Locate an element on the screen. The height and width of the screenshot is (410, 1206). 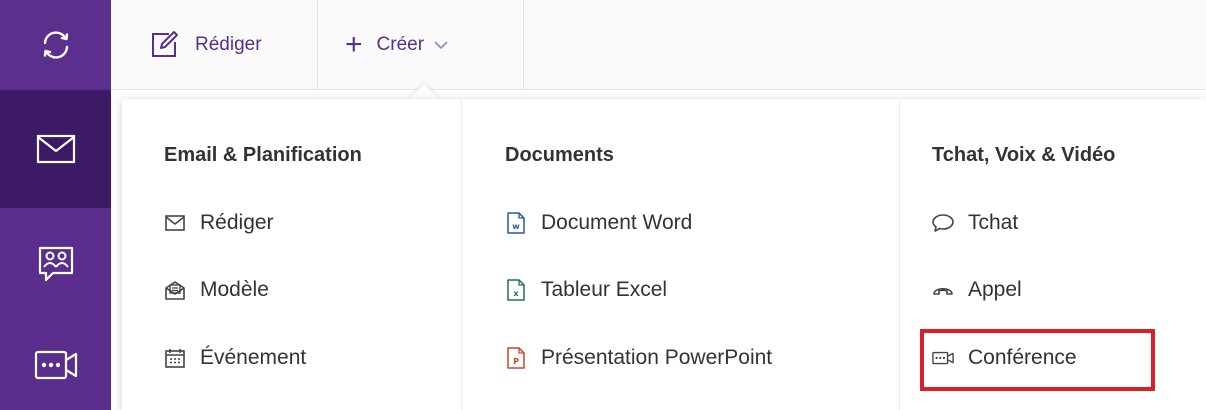
menu-item-powerpoint: P Présentation PowerPoint is located at coordinates (638, 358).